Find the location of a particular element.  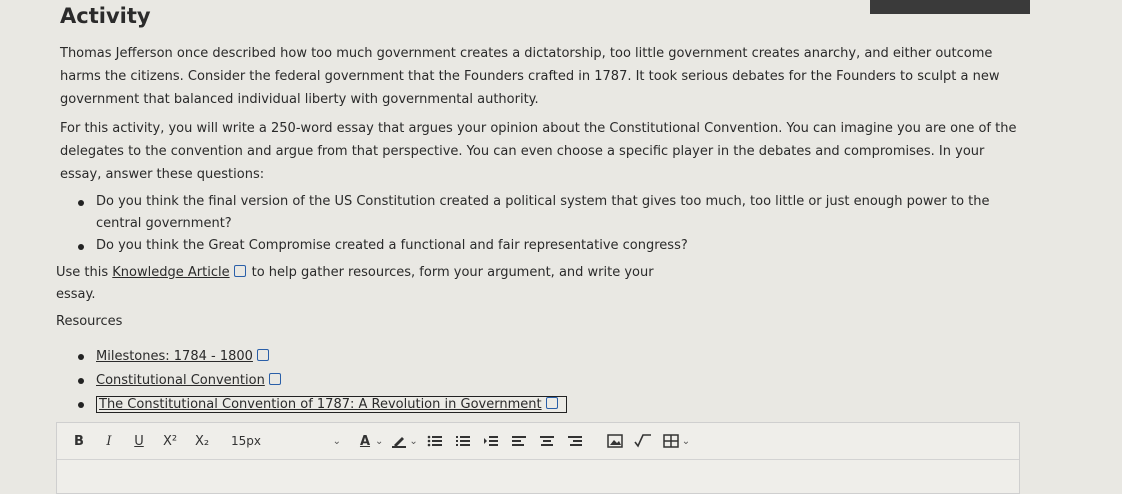

subscript-icon: X₂ is located at coordinates (202, 441).